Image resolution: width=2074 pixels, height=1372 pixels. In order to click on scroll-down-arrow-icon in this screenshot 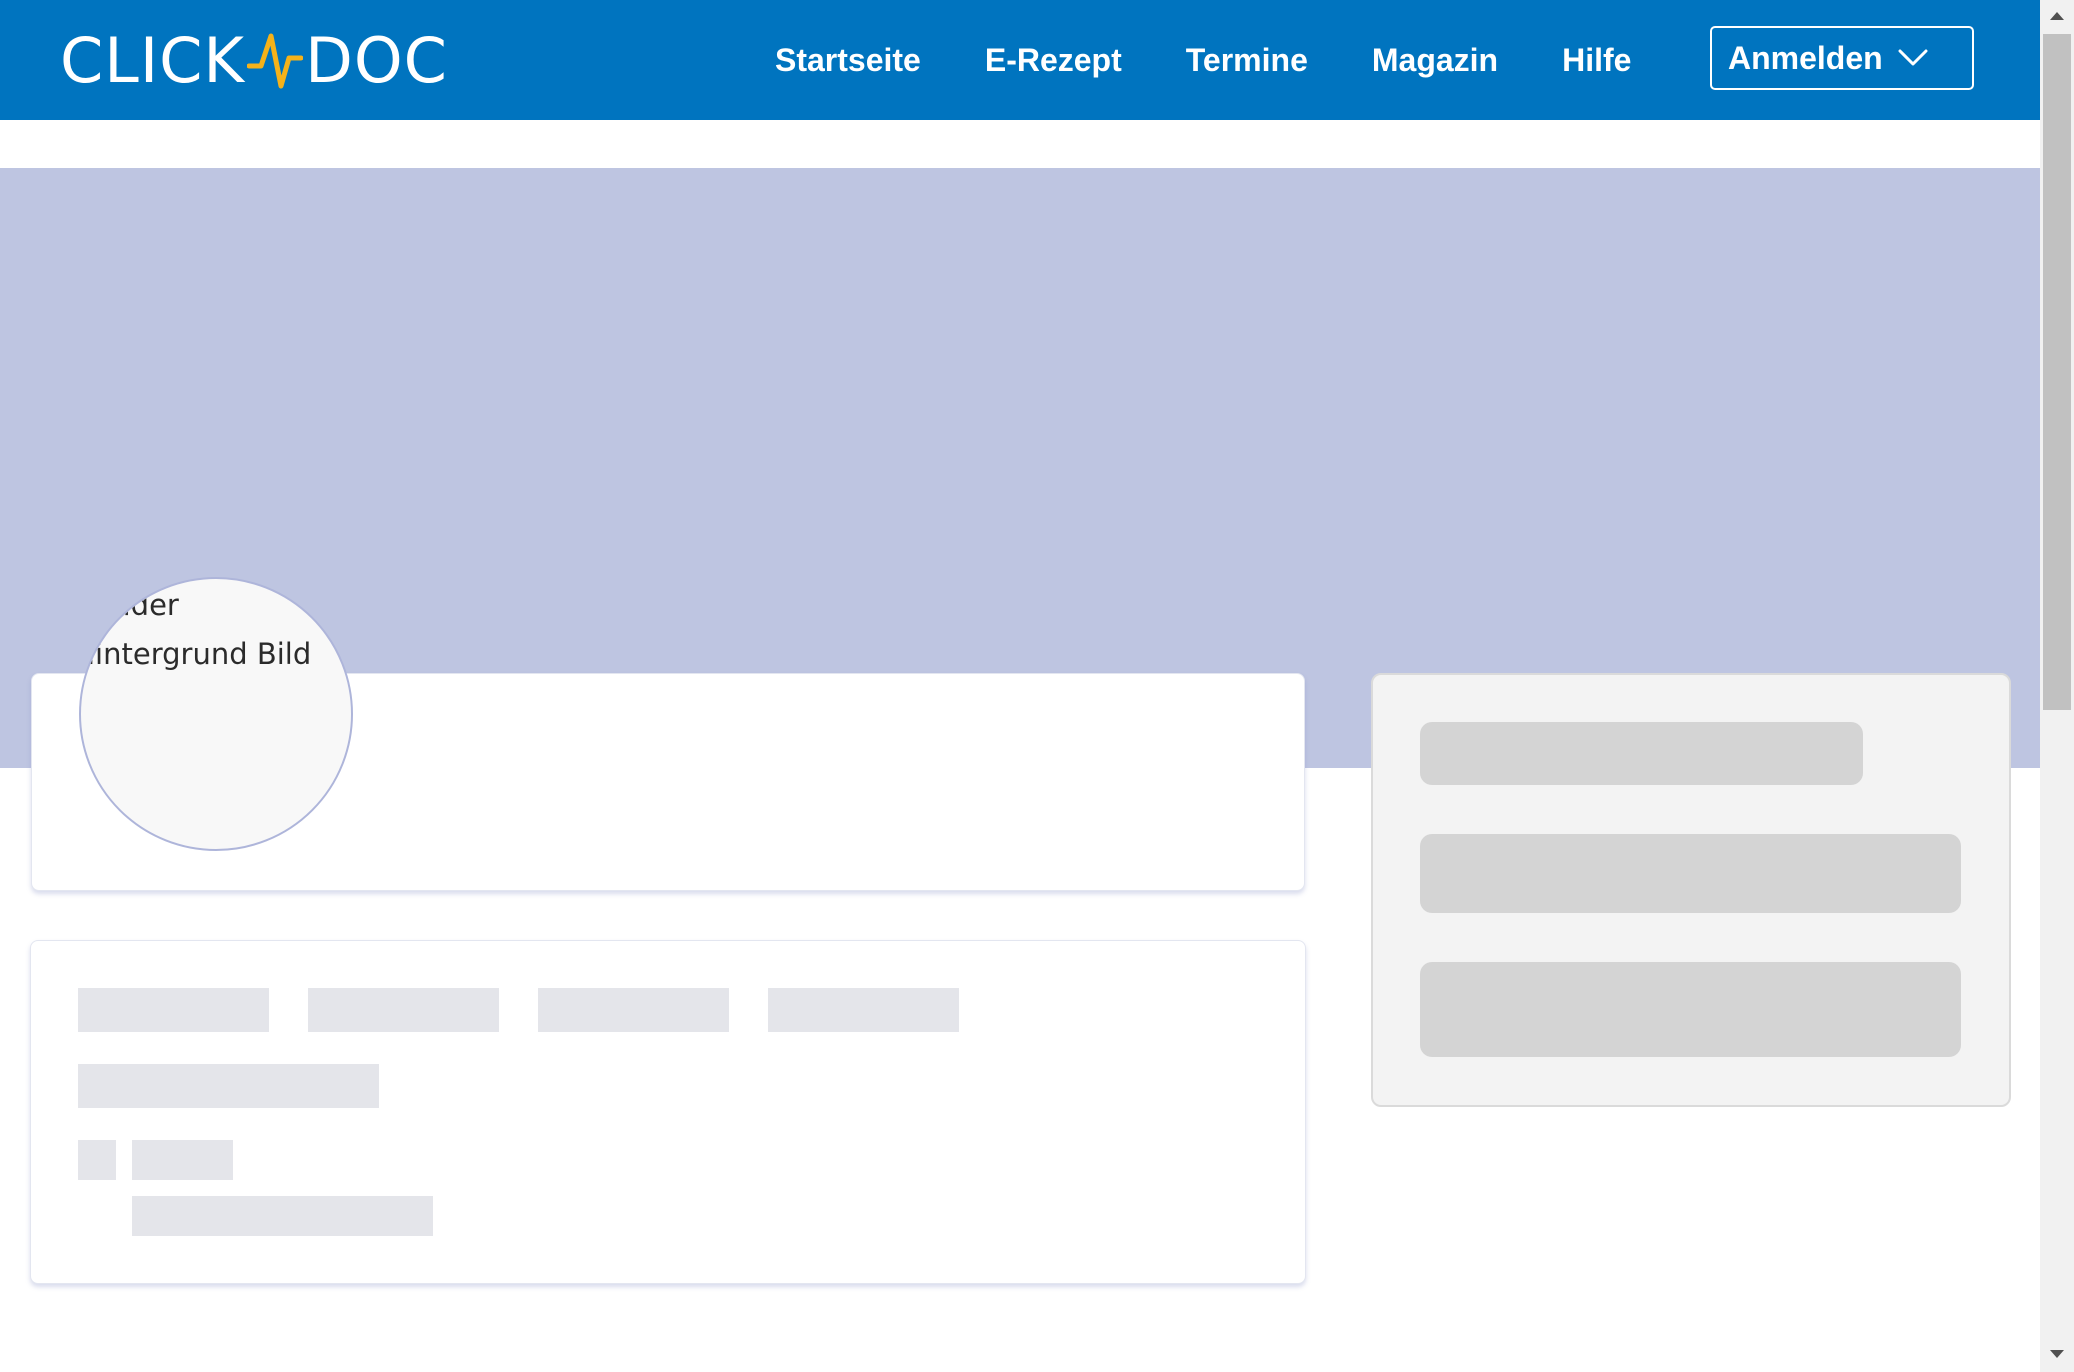, I will do `click(2057, 1354)`.